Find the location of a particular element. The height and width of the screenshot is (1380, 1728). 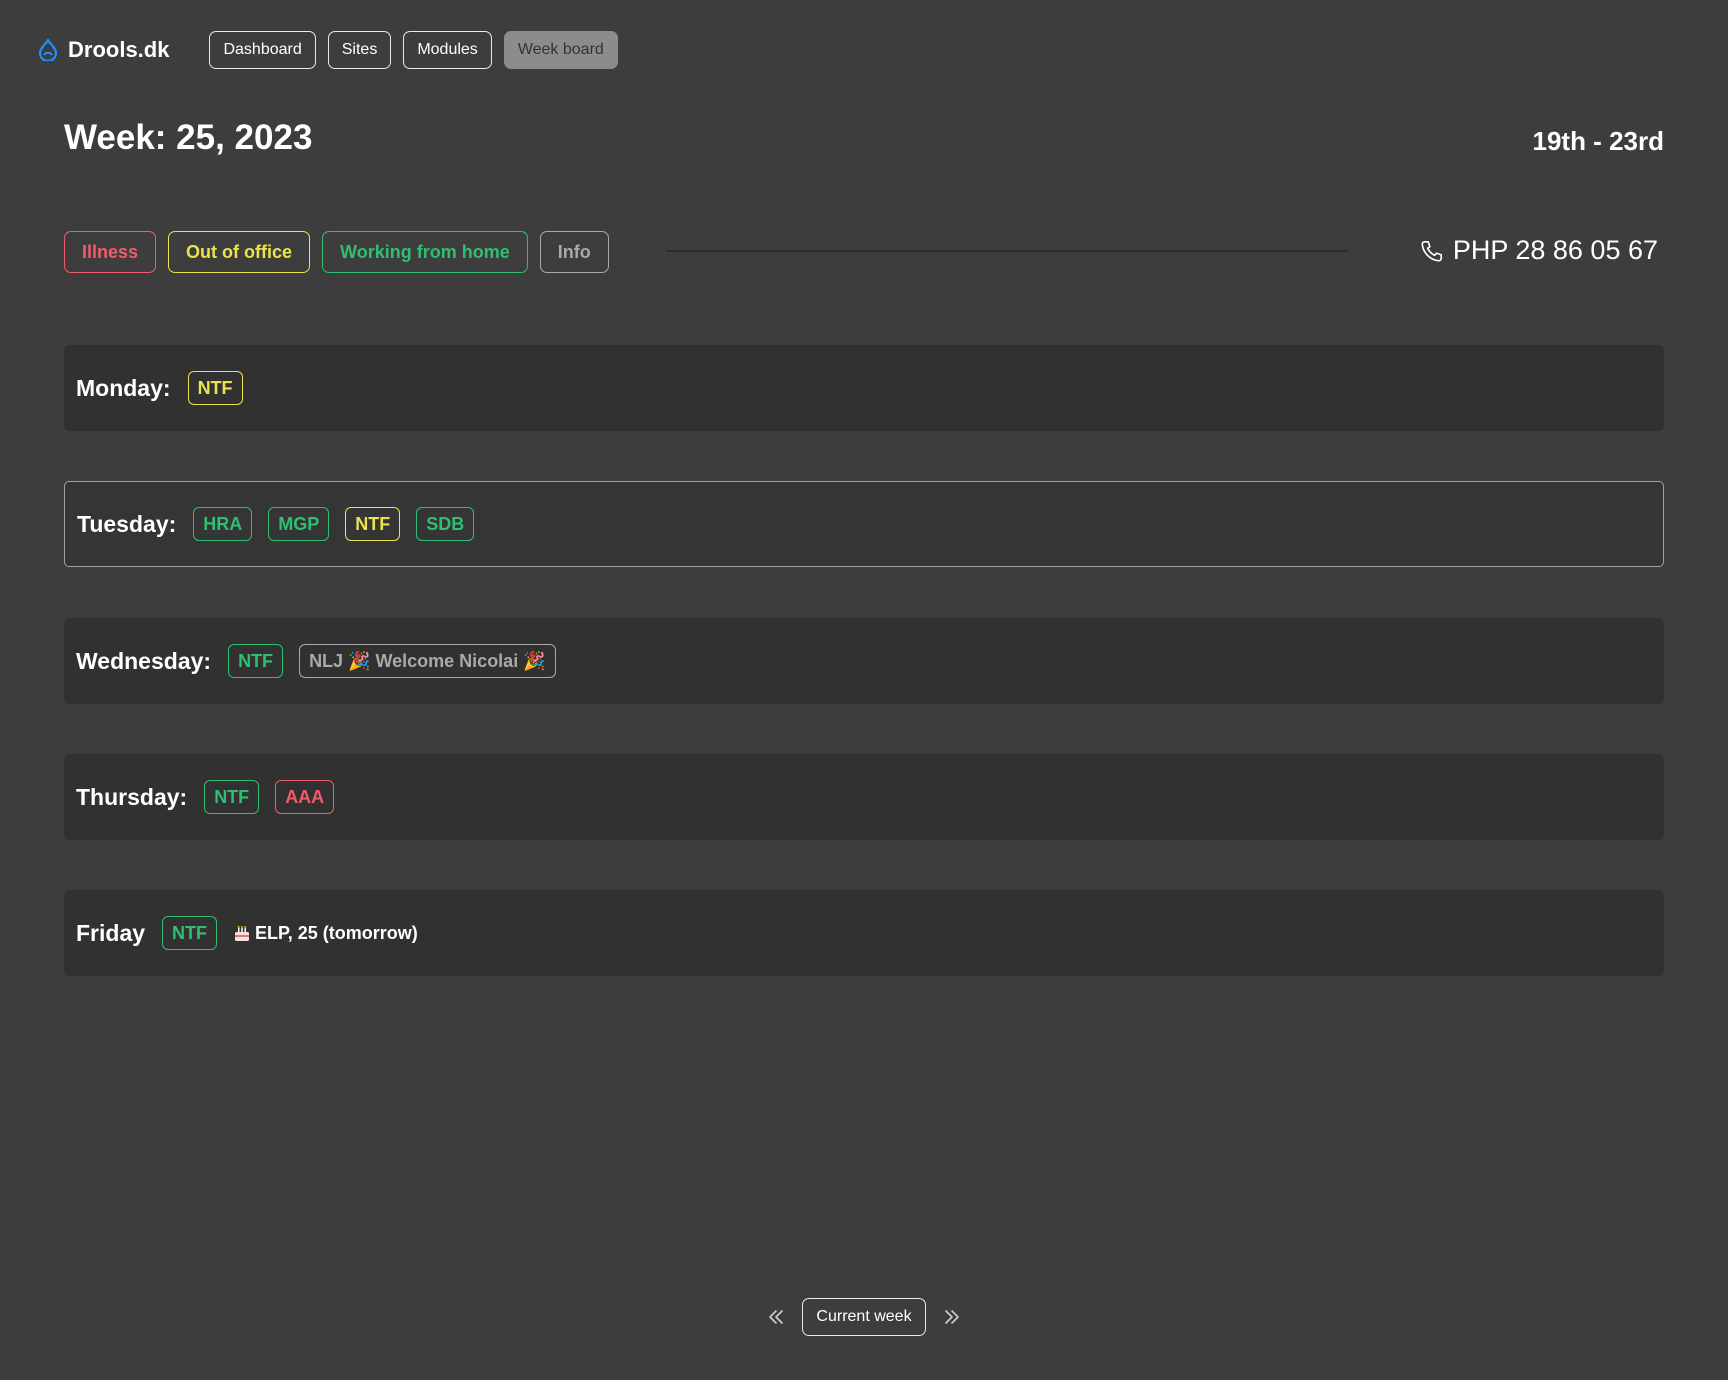

day-row-tuesday: Tuesday: HRA MGP NTF SDB is located at coordinates (864, 524).